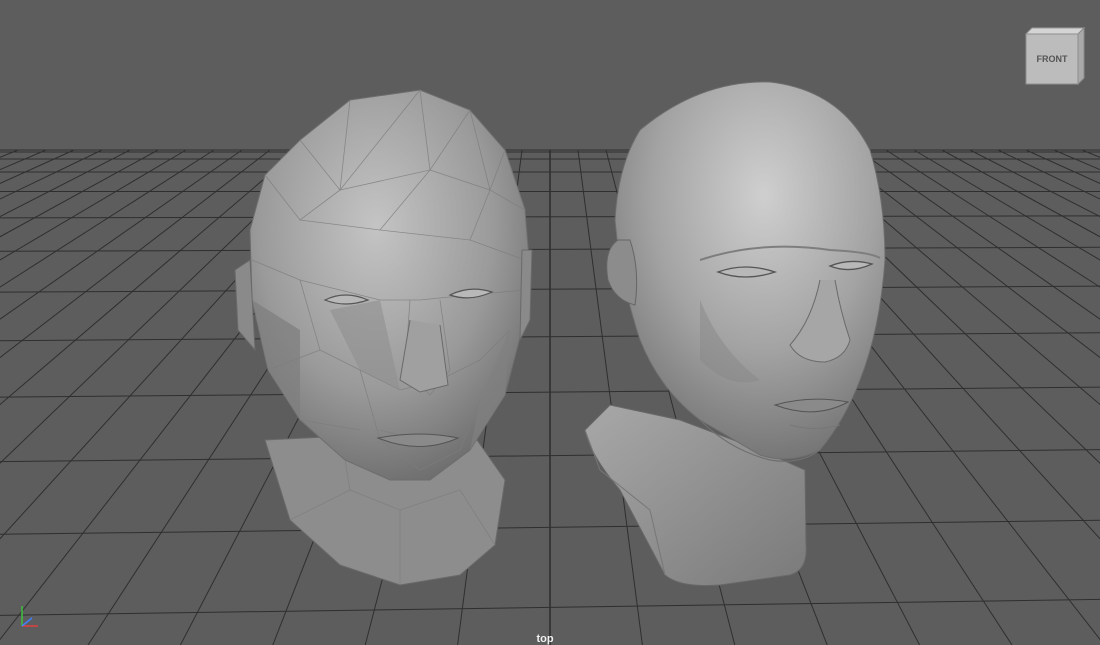 Image resolution: width=1100 pixels, height=645 pixels. Describe the element at coordinates (545, 639) in the screenshot. I see `camera-name-label: top` at that location.